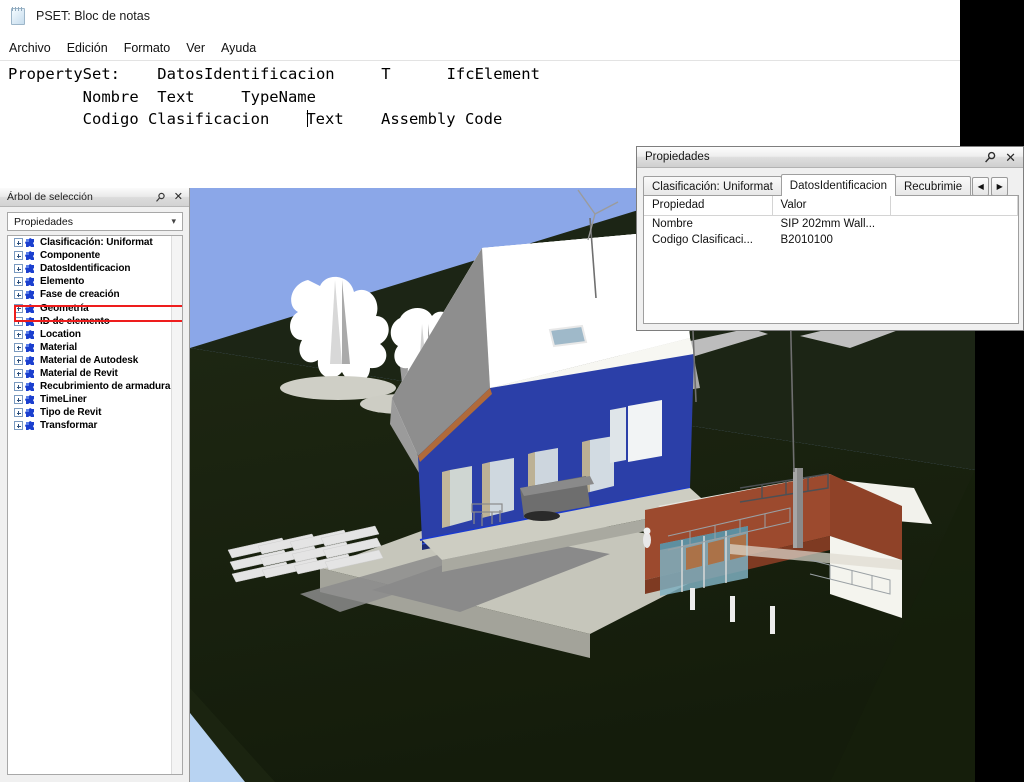 The height and width of the screenshot is (782, 1024). What do you see at coordinates (151, 48) in the screenshot?
I see `menu-formato: Formato` at bounding box center [151, 48].